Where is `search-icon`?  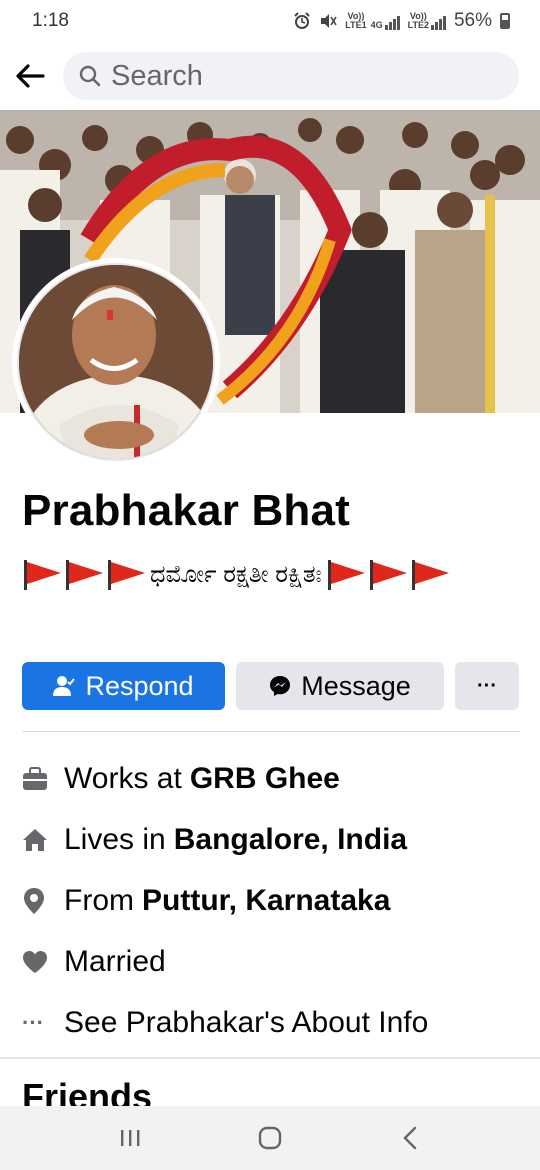
search-icon is located at coordinates (90, 76).